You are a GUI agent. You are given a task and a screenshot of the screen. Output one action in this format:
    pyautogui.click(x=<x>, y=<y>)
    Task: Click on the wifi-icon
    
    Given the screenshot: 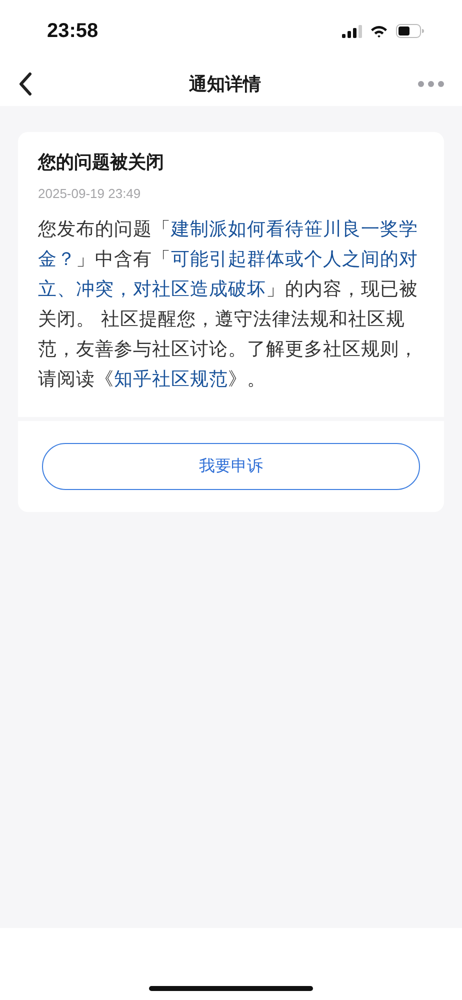 What is the action you would take?
    pyautogui.click(x=379, y=31)
    